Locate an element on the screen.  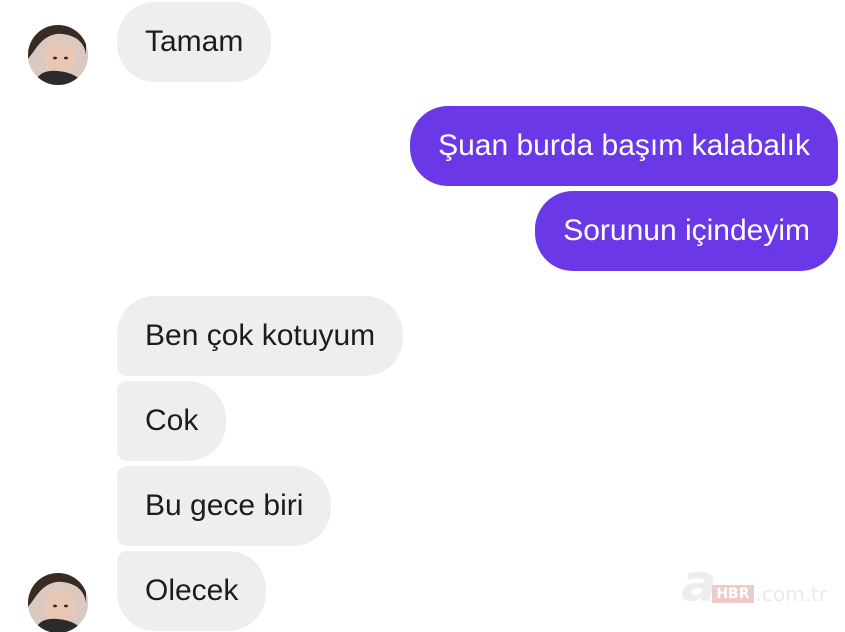
message-text: Tamam is located at coordinates (194, 41).